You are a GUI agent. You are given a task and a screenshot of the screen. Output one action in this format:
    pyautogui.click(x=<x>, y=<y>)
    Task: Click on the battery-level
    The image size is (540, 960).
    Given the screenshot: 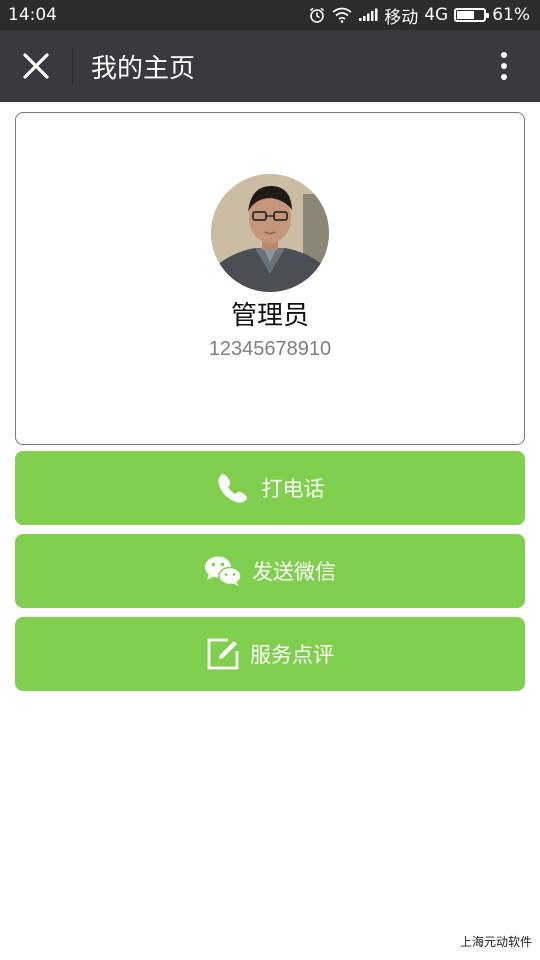 What is the action you would take?
    pyautogui.click(x=466, y=15)
    